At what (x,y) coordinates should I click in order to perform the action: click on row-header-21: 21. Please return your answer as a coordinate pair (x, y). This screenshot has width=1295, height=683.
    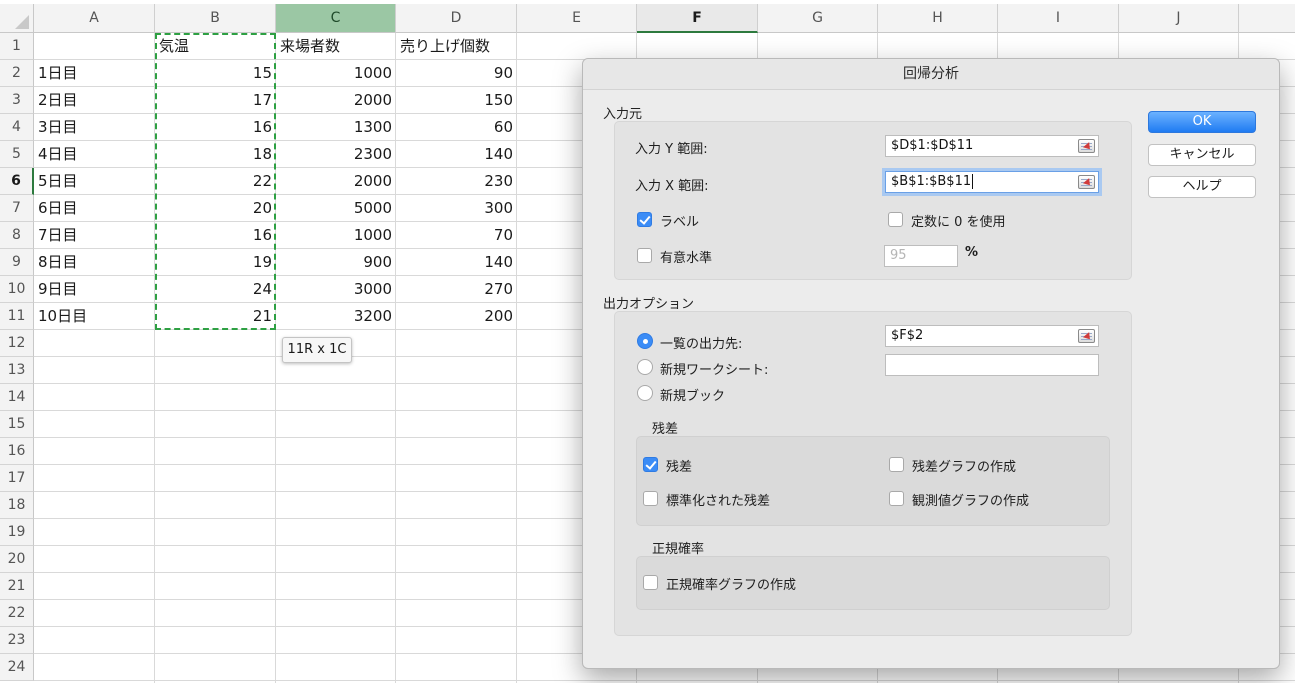
    Looking at the image, I should click on (17, 586).